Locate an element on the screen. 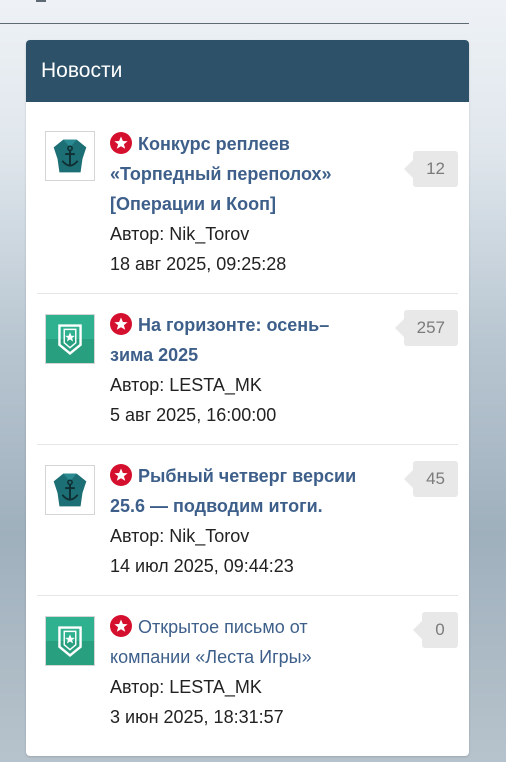  comment-count-badge: 45 is located at coordinates (431, 479).